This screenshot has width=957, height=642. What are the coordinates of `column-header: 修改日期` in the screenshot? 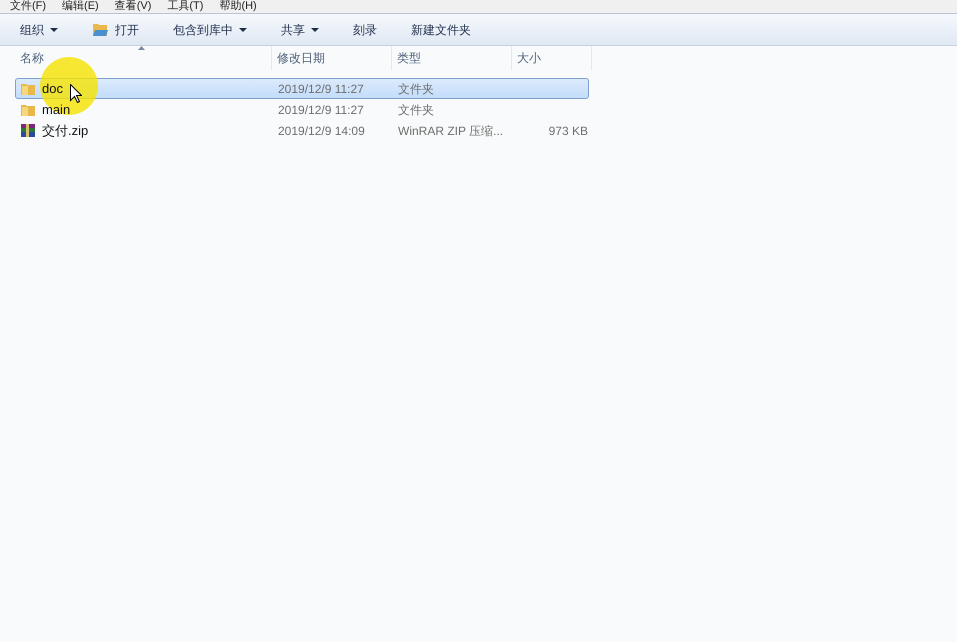 It's located at (332, 58).